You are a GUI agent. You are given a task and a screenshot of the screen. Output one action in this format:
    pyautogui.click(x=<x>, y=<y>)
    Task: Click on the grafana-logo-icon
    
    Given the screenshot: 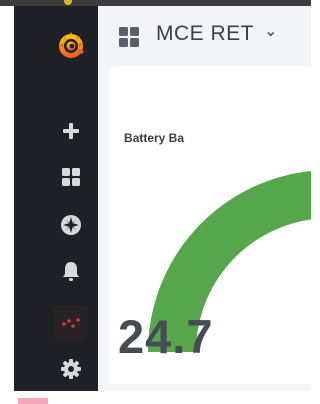 What is the action you would take?
    pyautogui.click(x=71, y=45)
    